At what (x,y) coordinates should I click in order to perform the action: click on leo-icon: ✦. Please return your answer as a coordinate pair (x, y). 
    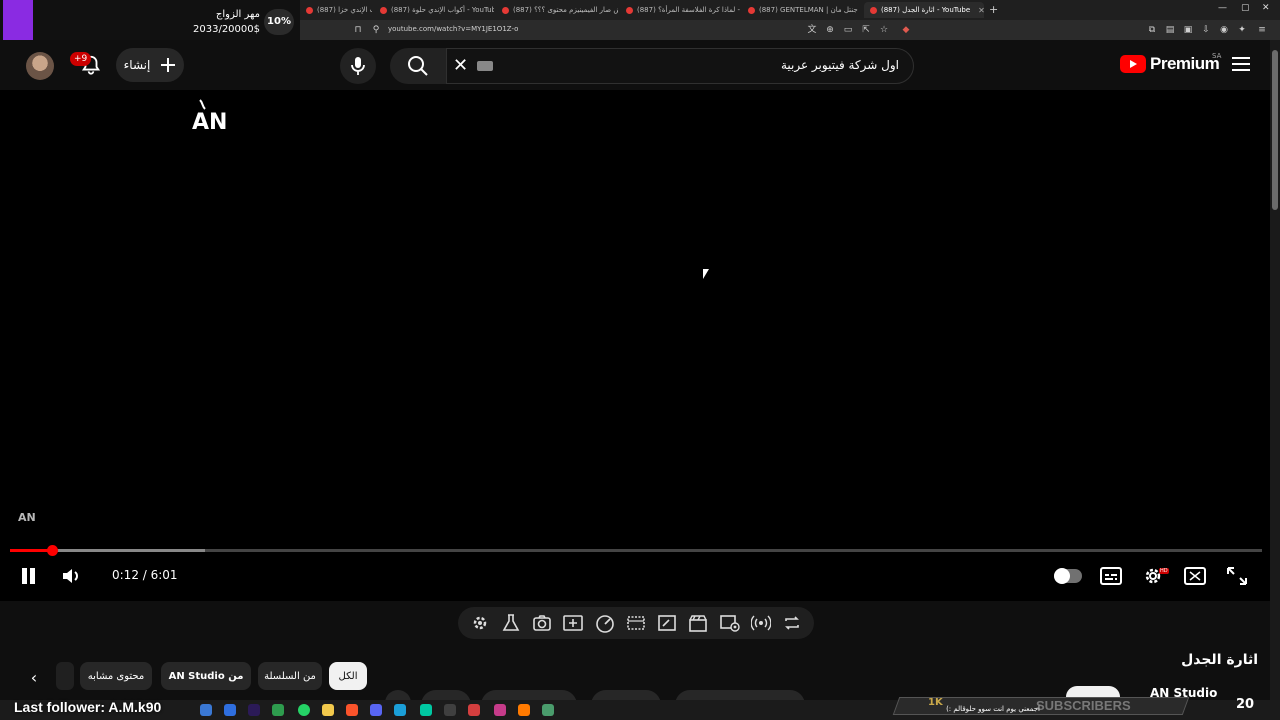
    Looking at the image, I should click on (1242, 30).